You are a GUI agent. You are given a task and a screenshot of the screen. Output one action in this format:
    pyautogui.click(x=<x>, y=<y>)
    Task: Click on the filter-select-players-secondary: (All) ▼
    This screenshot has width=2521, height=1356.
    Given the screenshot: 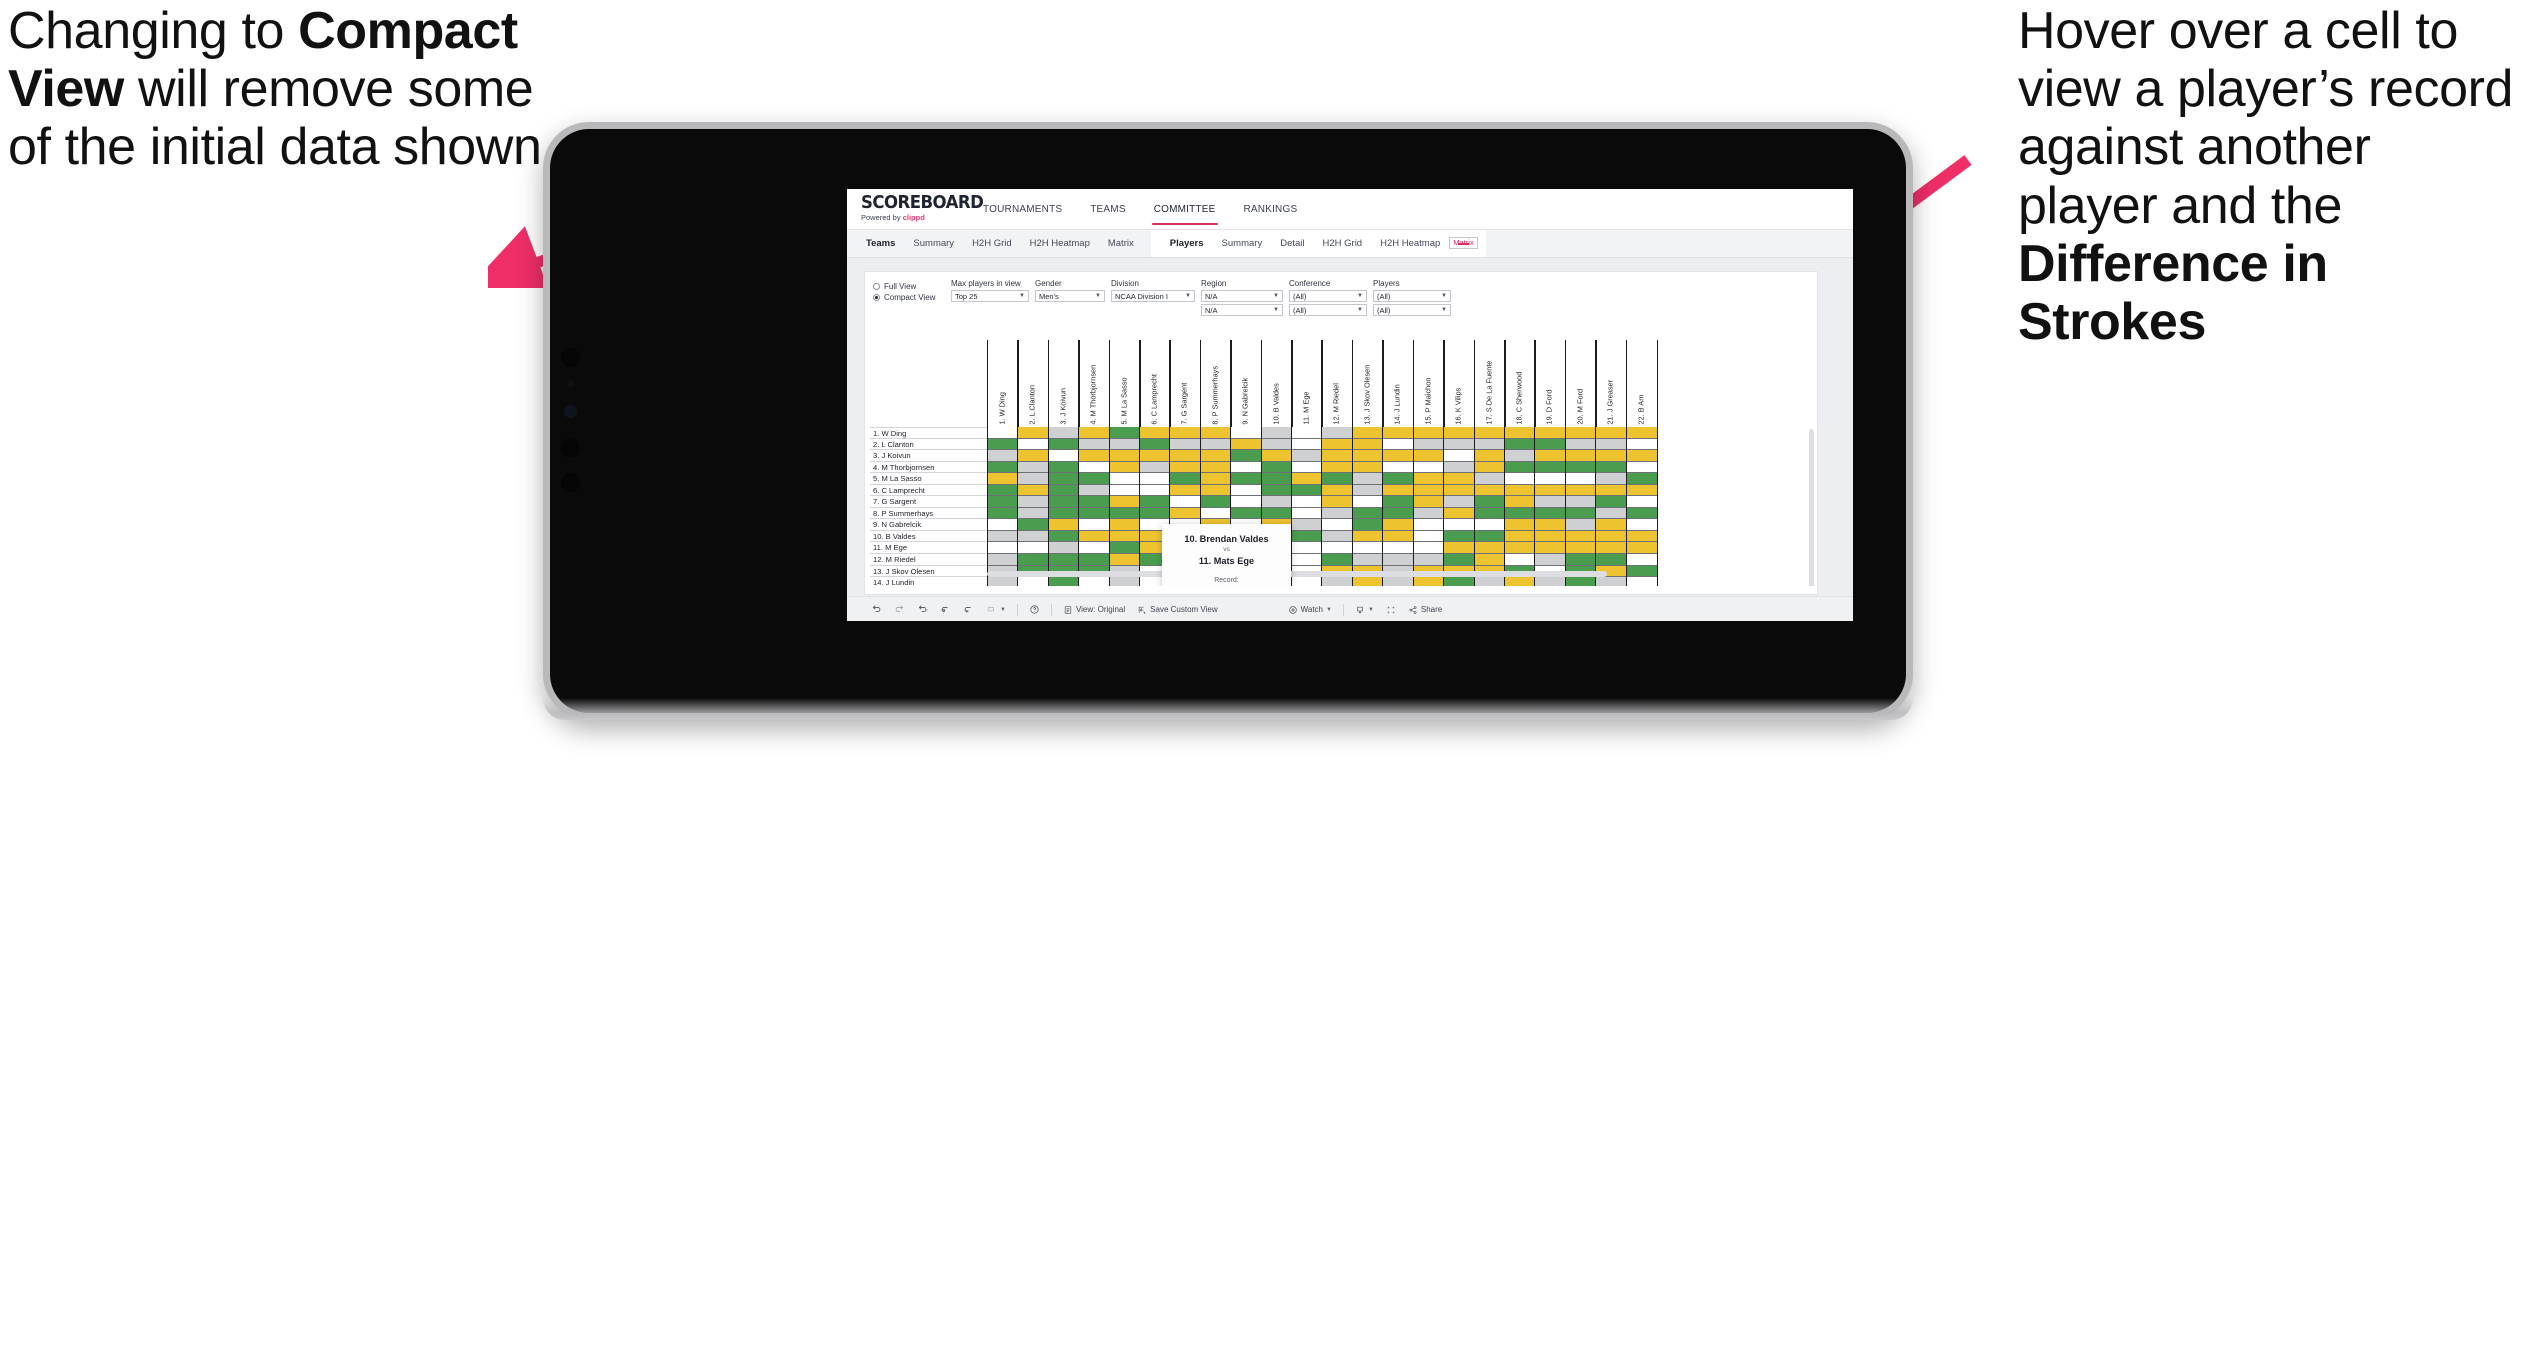 What is the action you would take?
    pyautogui.click(x=1412, y=310)
    